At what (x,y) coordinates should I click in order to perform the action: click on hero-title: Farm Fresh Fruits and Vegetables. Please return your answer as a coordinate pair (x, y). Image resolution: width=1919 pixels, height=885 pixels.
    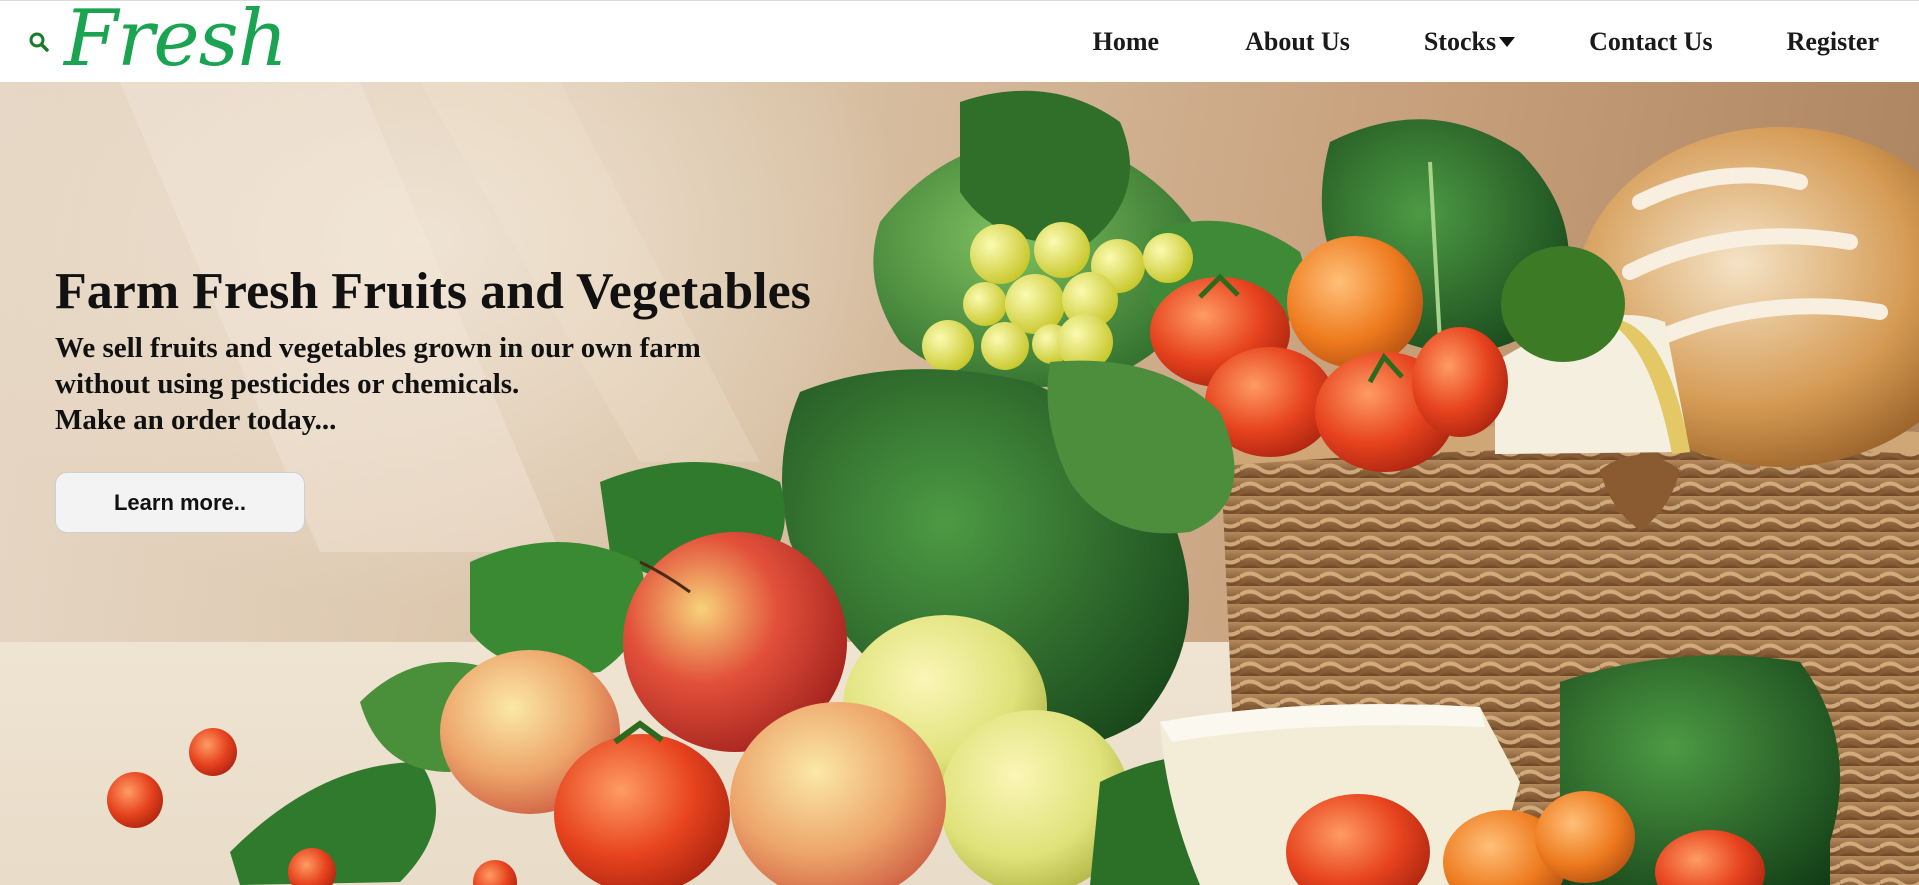
    Looking at the image, I should click on (433, 291).